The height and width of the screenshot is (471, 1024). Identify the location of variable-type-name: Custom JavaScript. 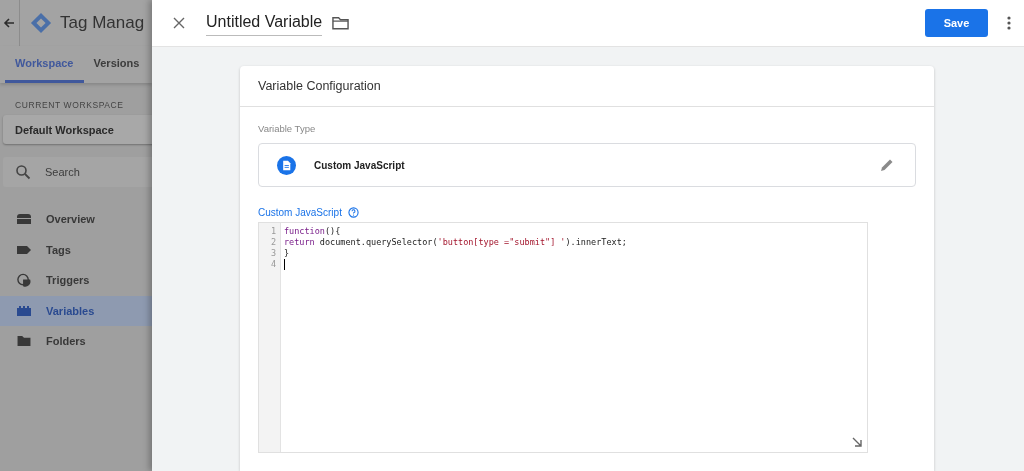
(359, 165).